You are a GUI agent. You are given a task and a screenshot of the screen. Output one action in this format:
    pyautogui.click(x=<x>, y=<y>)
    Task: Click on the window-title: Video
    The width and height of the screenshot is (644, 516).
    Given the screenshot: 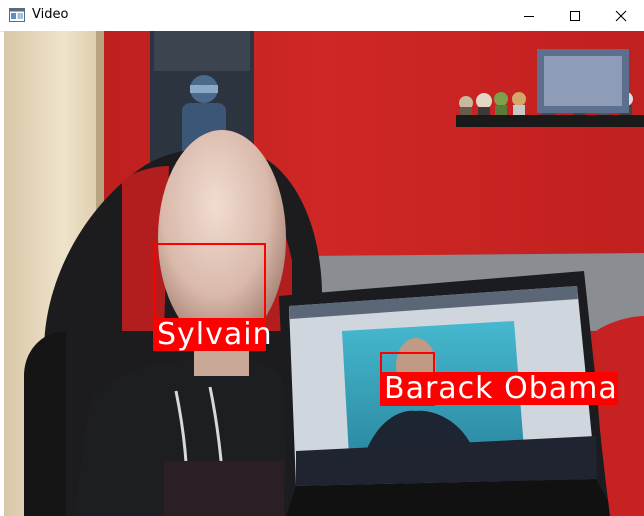 What is the action you would take?
    pyautogui.click(x=50, y=14)
    